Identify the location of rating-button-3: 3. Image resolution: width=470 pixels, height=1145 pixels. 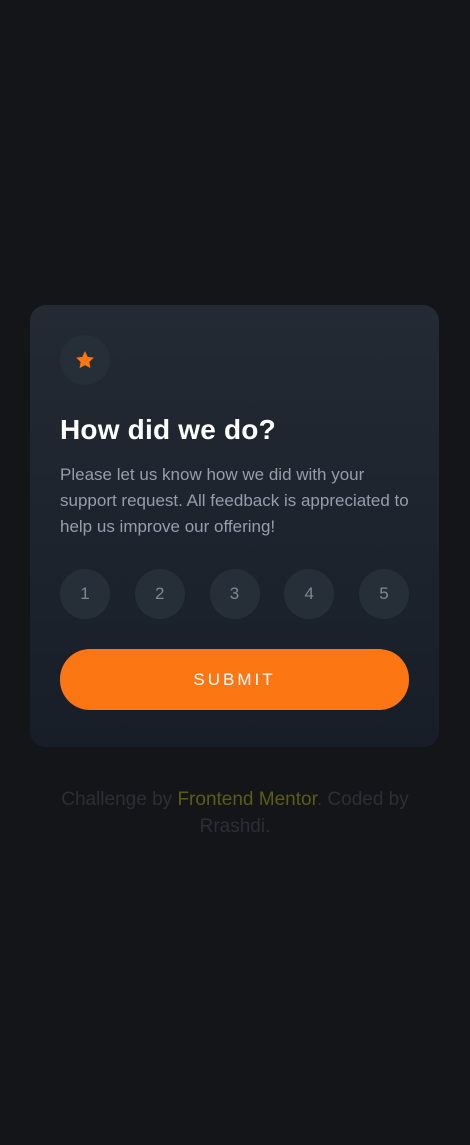
(234, 594).